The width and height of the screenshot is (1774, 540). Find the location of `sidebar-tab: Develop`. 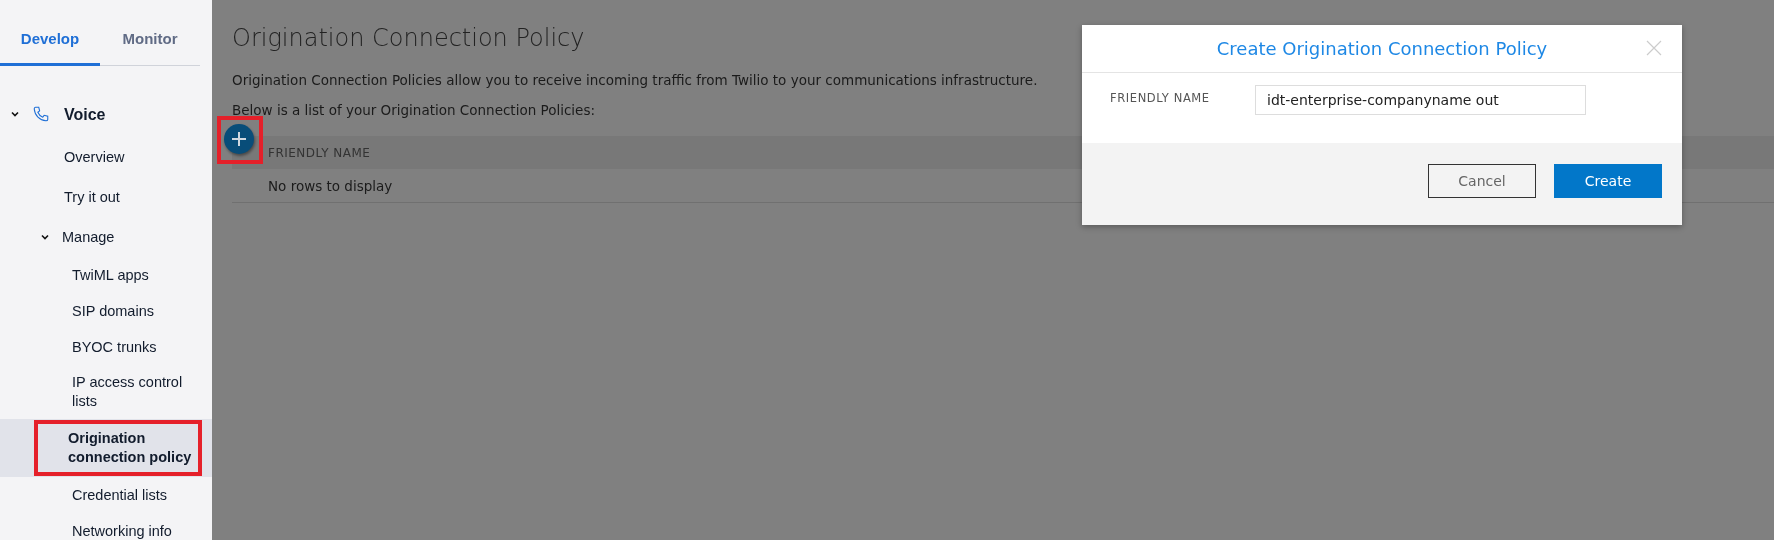

sidebar-tab: Develop is located at coordinates (50, 44).